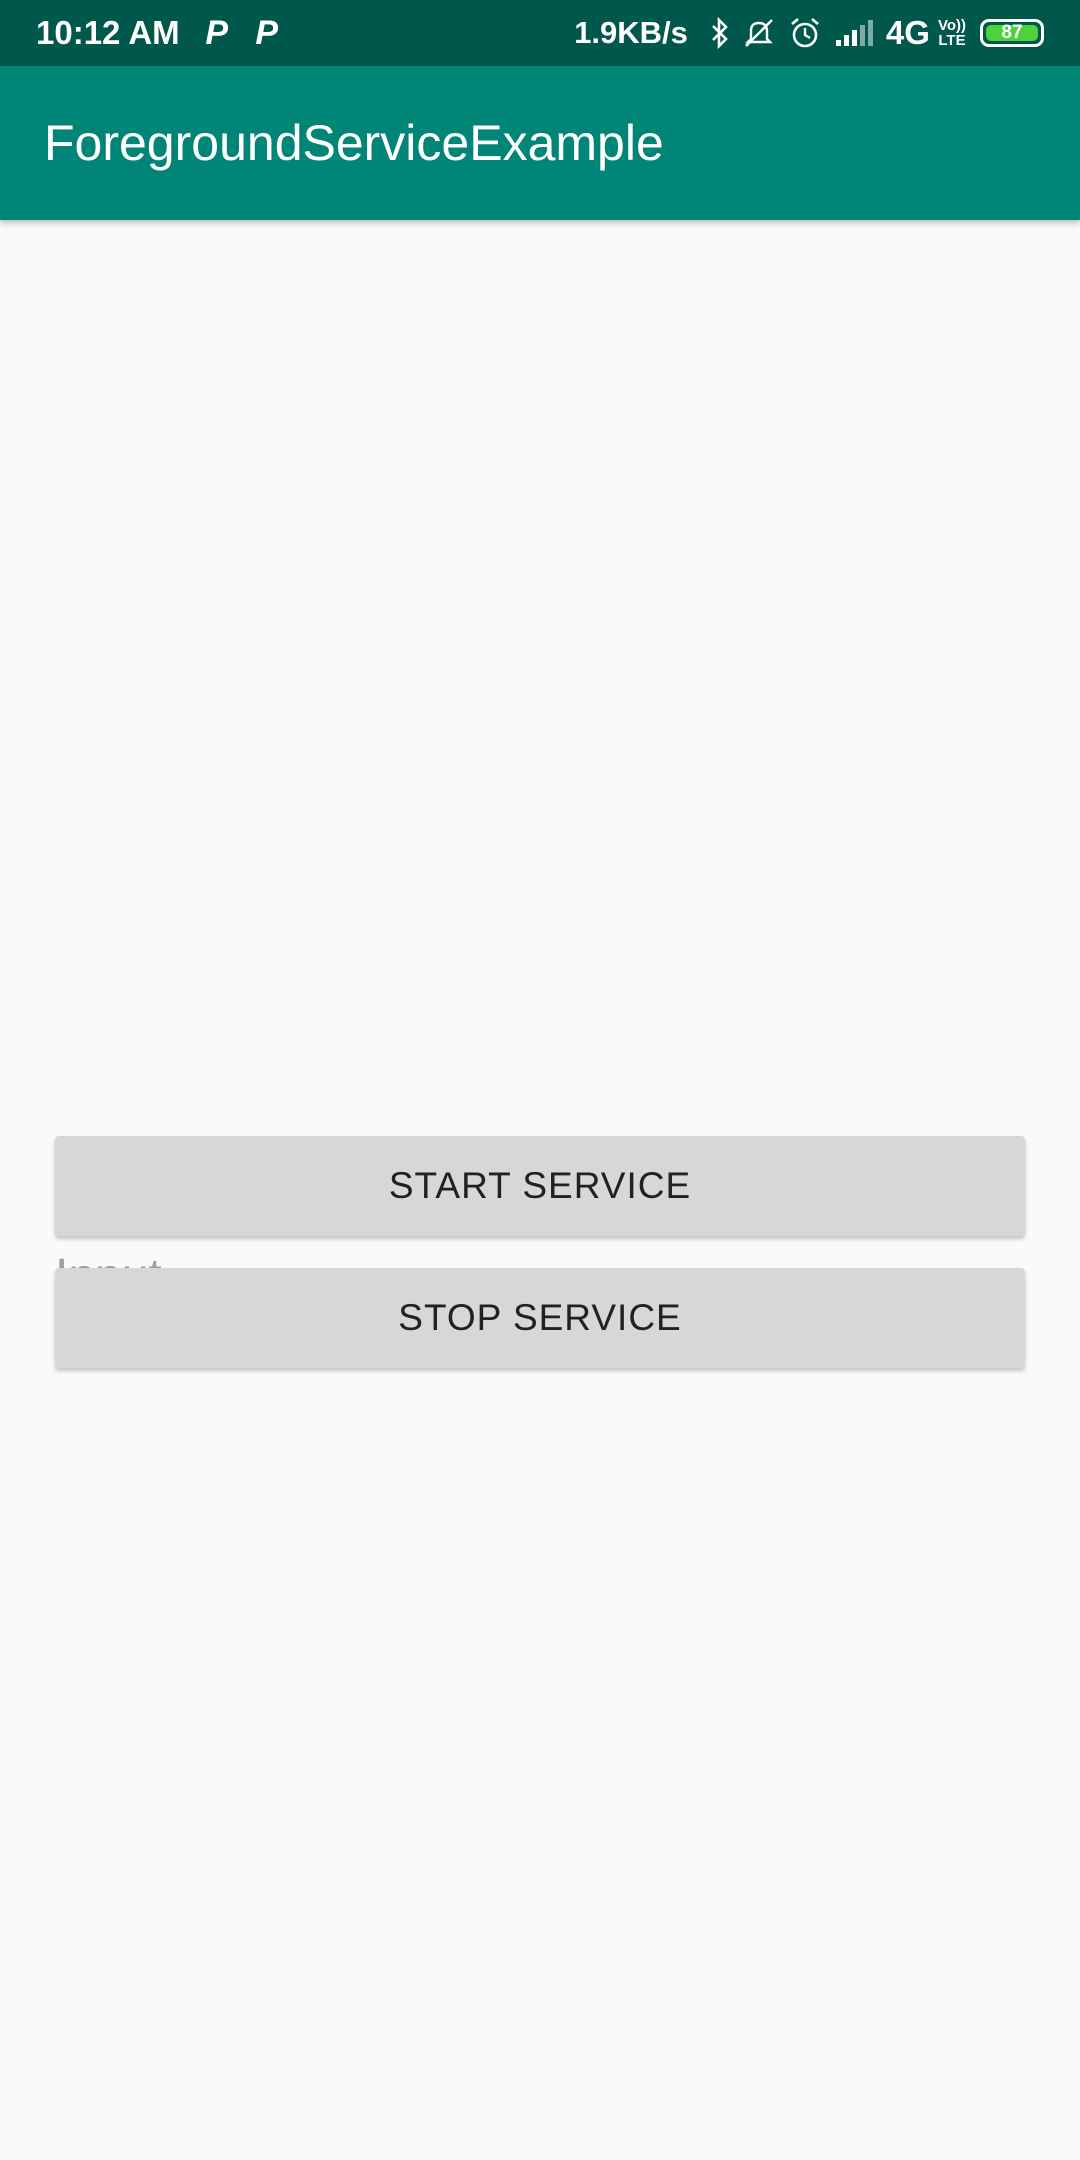 This screenshot has height=2160, width=1080. I want to click on bluetooth-icon, so click(720, 33).